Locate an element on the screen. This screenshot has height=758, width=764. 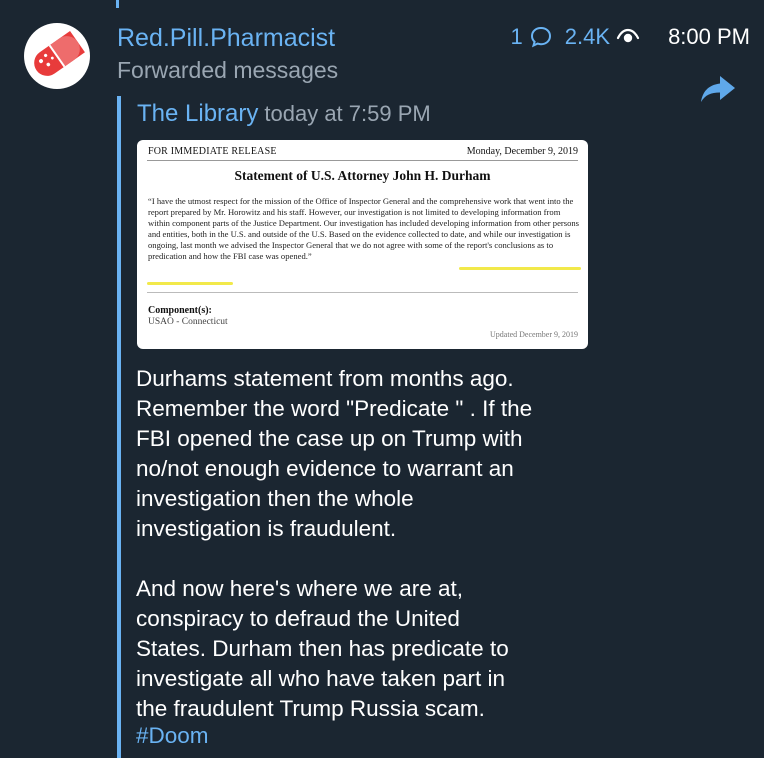
doc-component-value: USAO - Connecticut is located at coordinates (188, 322).